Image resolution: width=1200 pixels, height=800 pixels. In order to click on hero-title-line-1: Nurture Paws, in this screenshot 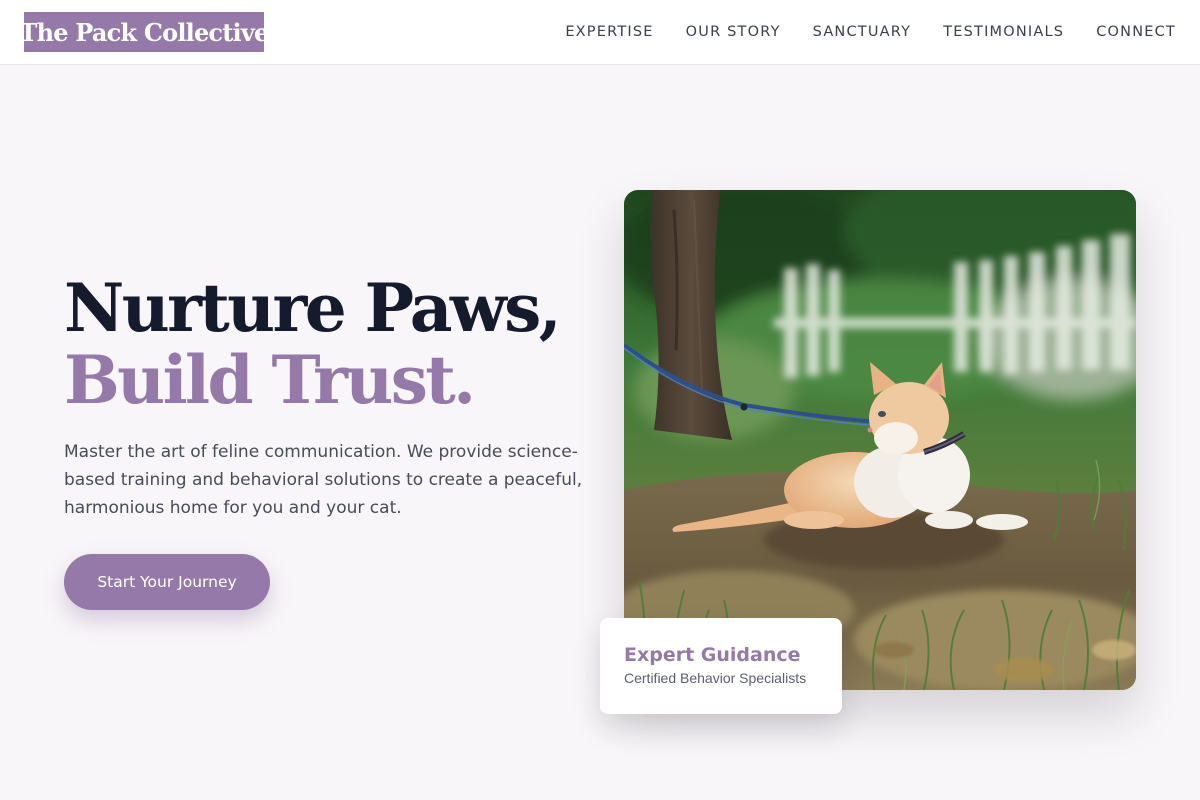, I will do `click(313, 308)`.